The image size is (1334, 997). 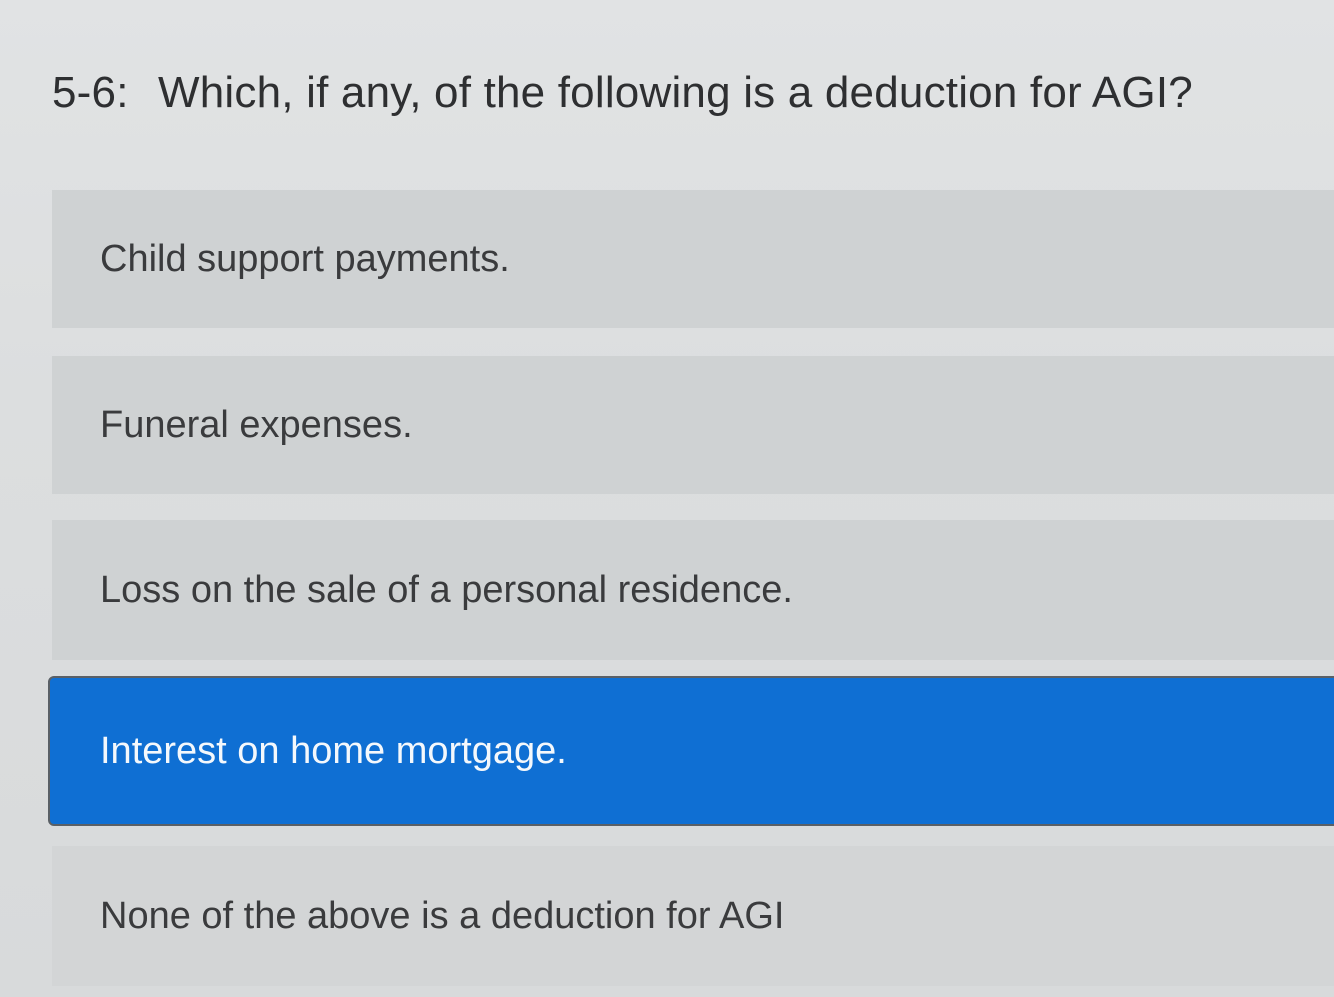 I want to click on answer-option-mortgage-interest-selected: Interest on home mortgage., so click(x=691, y=751).